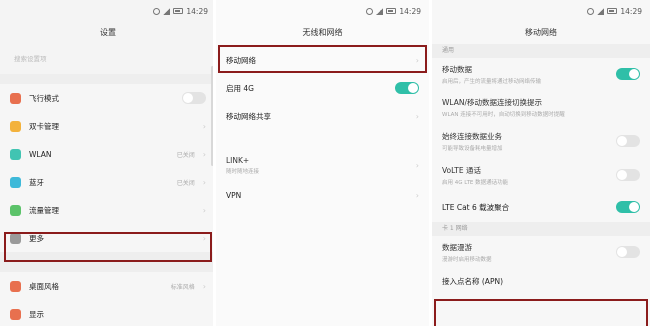  What do you see at coordinates (461, 170) in the screenshot?
I see `mobile-item-label: VoLTE 通话` at bounding box center [461, 170].